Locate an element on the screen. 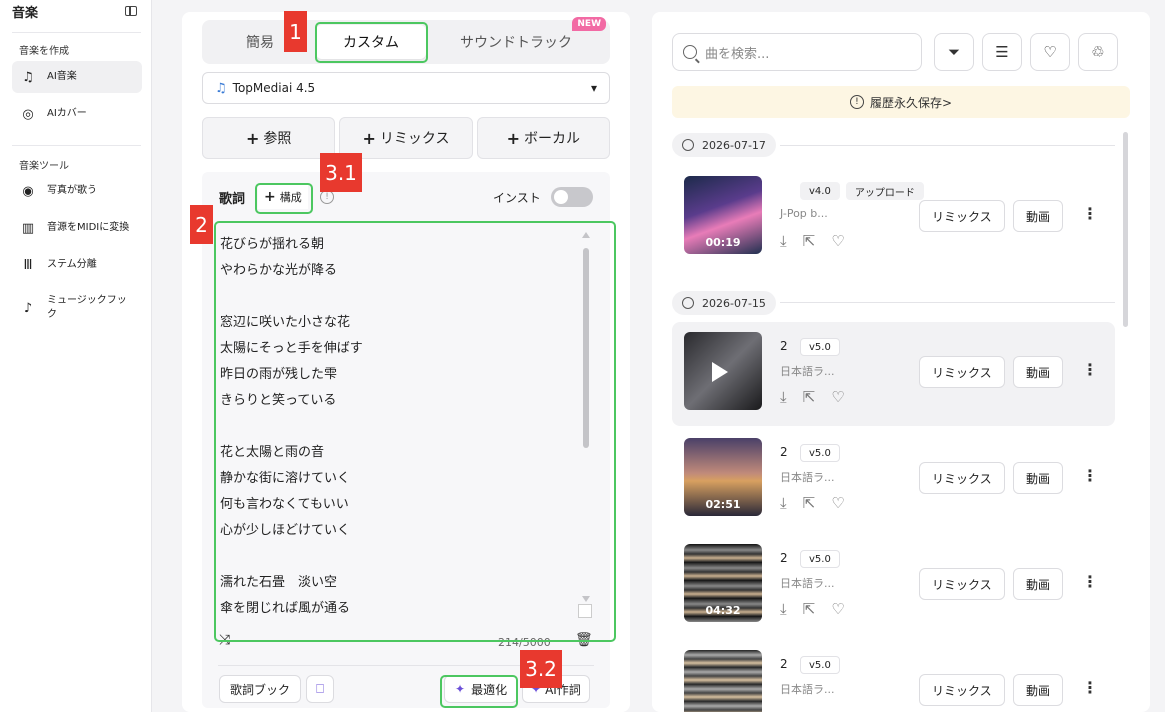 The width and height of the screenshot is (1165, 712). scroll-up-icon is located at coordinates (586, 235).